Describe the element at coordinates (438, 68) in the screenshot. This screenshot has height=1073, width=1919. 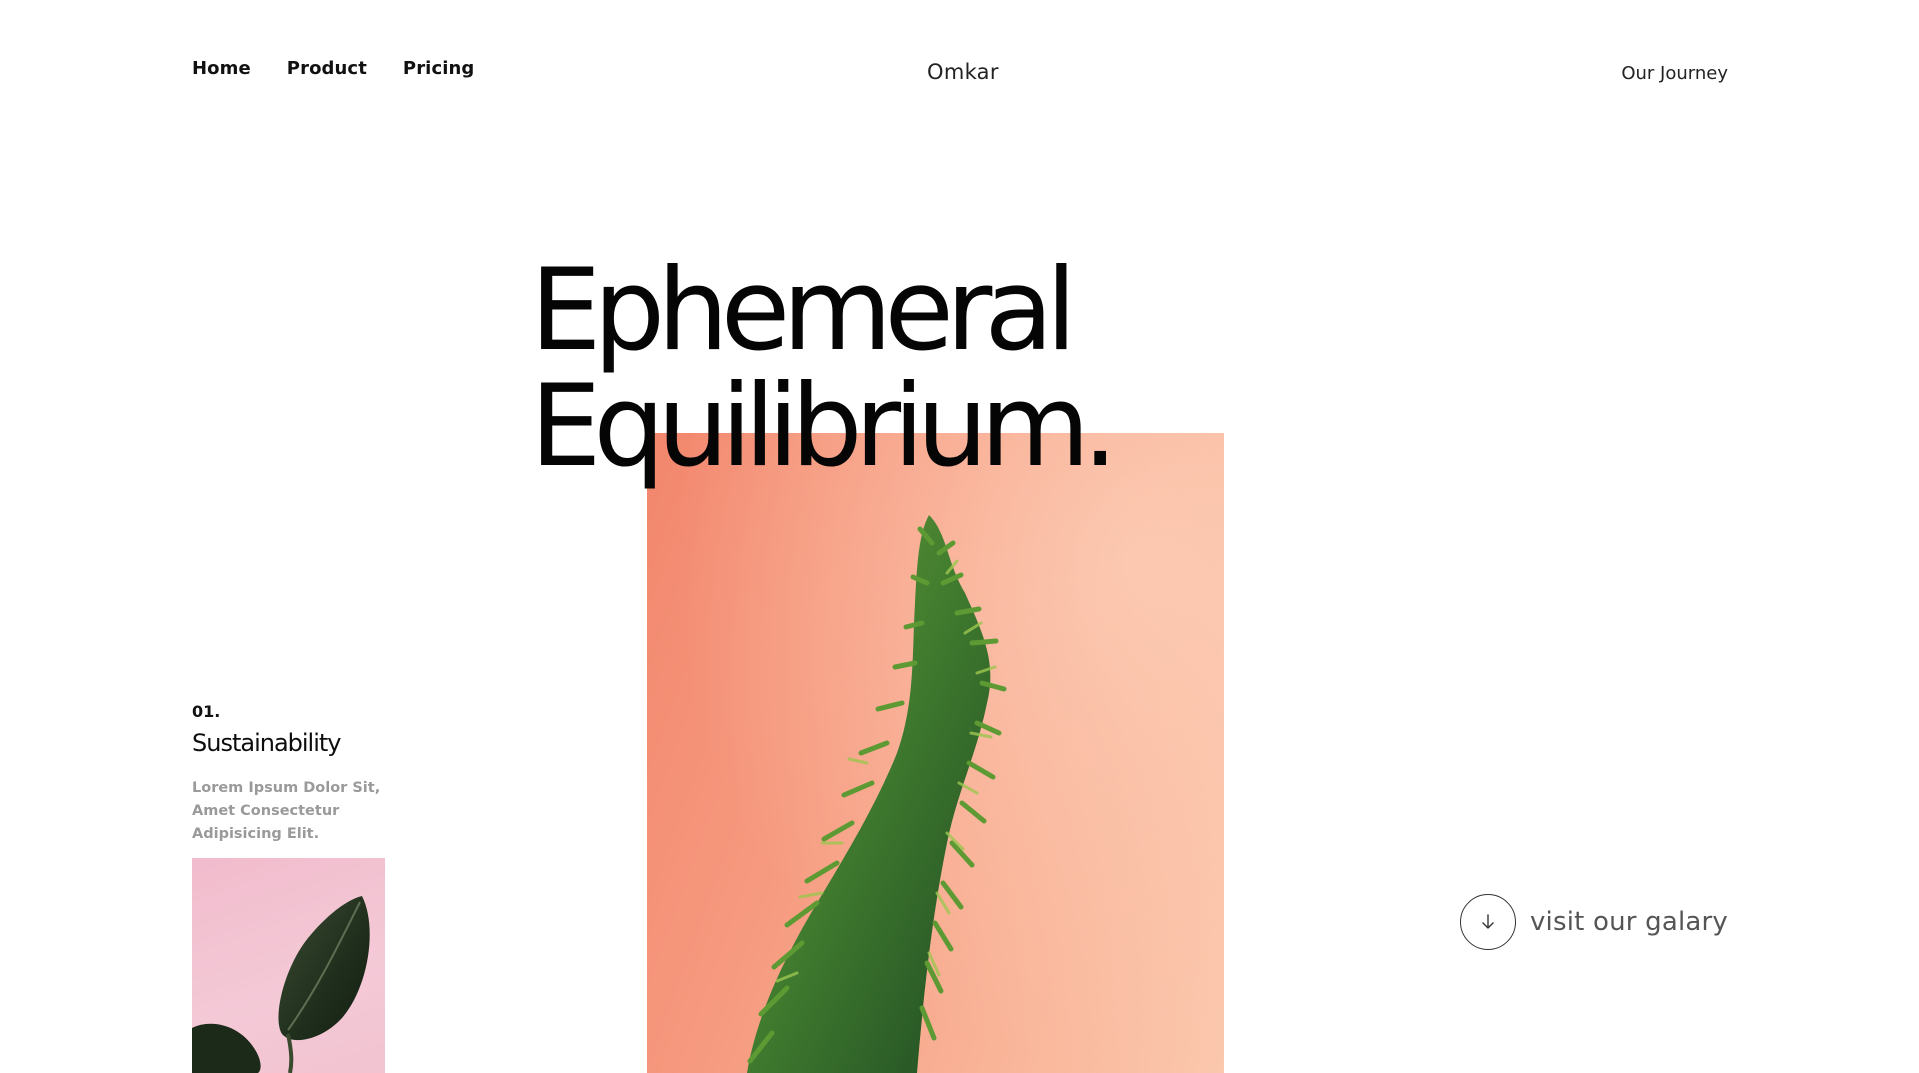
I see `nav-link-pricing: Pricing` at that location.